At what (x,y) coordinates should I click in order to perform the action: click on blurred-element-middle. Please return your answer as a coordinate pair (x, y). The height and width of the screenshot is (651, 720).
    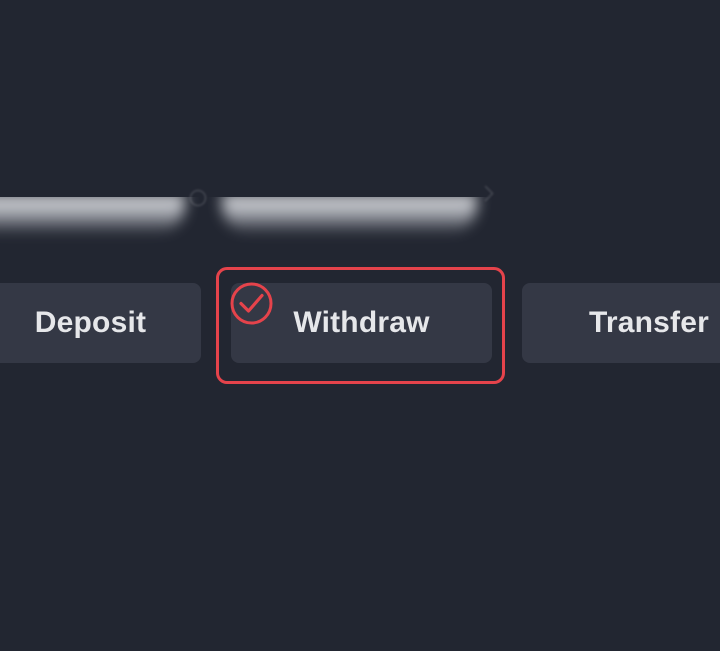
    Looking at the image, I should click on (349, 214).